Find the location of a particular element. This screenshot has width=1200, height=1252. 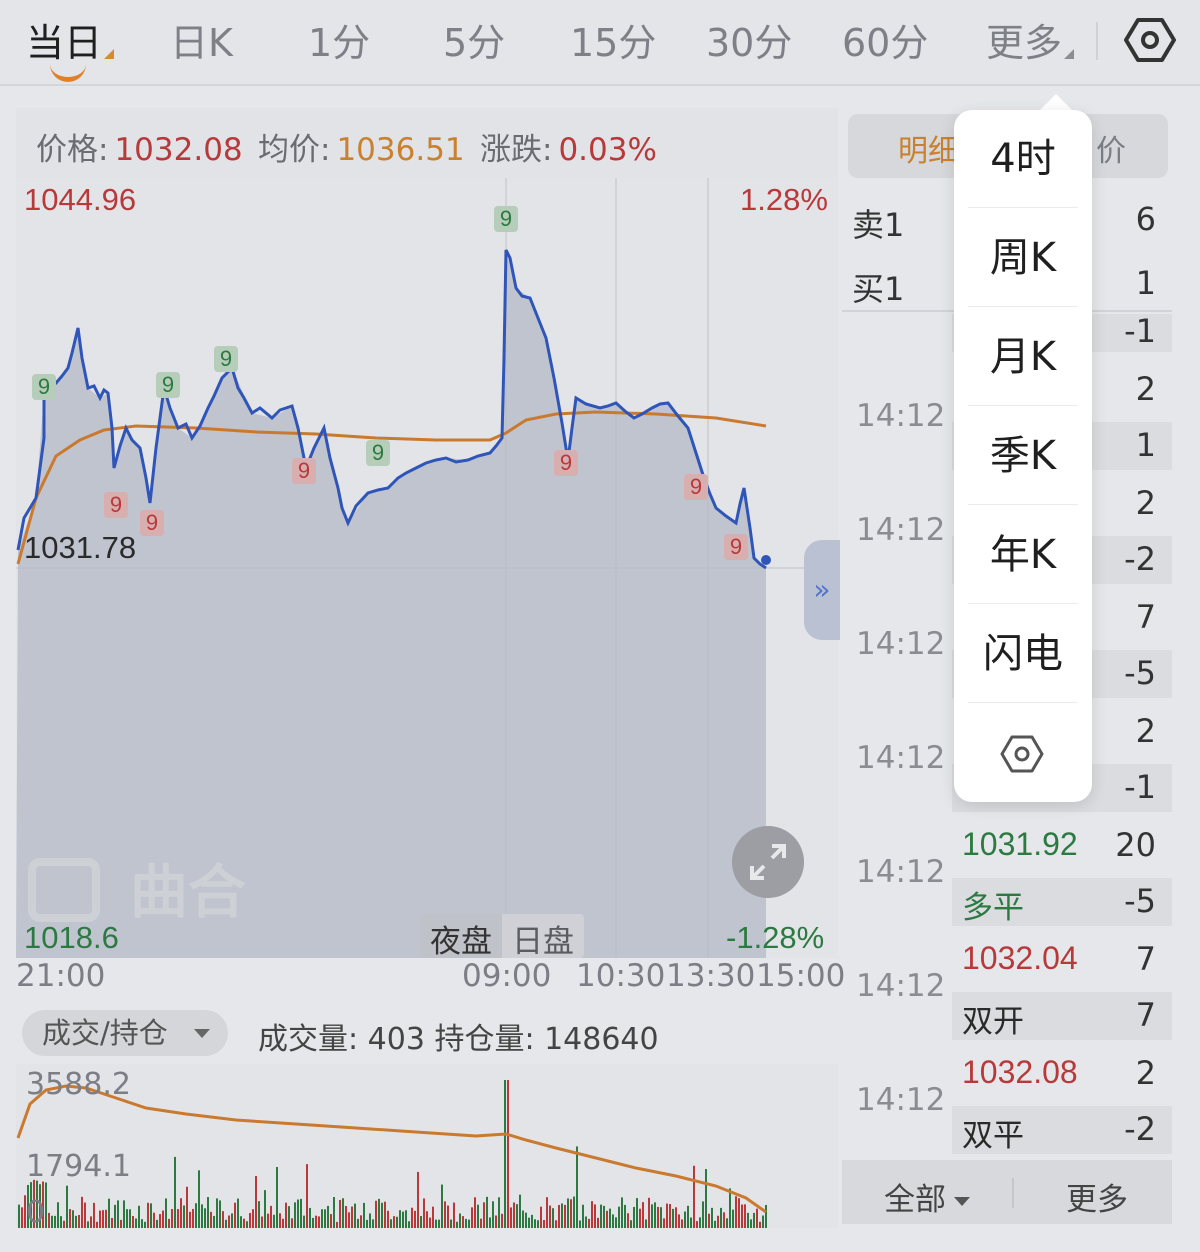

tick-row: 14:12 1032.04 7 双开 7 is located at coordinates (1007, 997).